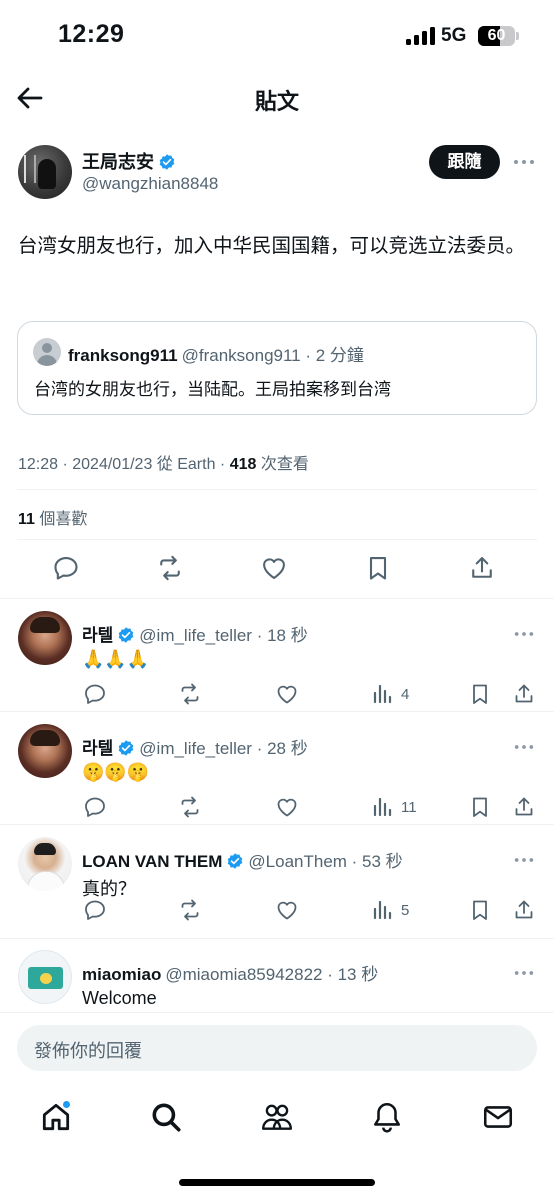 The height and width of the screenshot is (1199, 554). I want to click on author-handle: @wangzhian8848, so click(150, 184).